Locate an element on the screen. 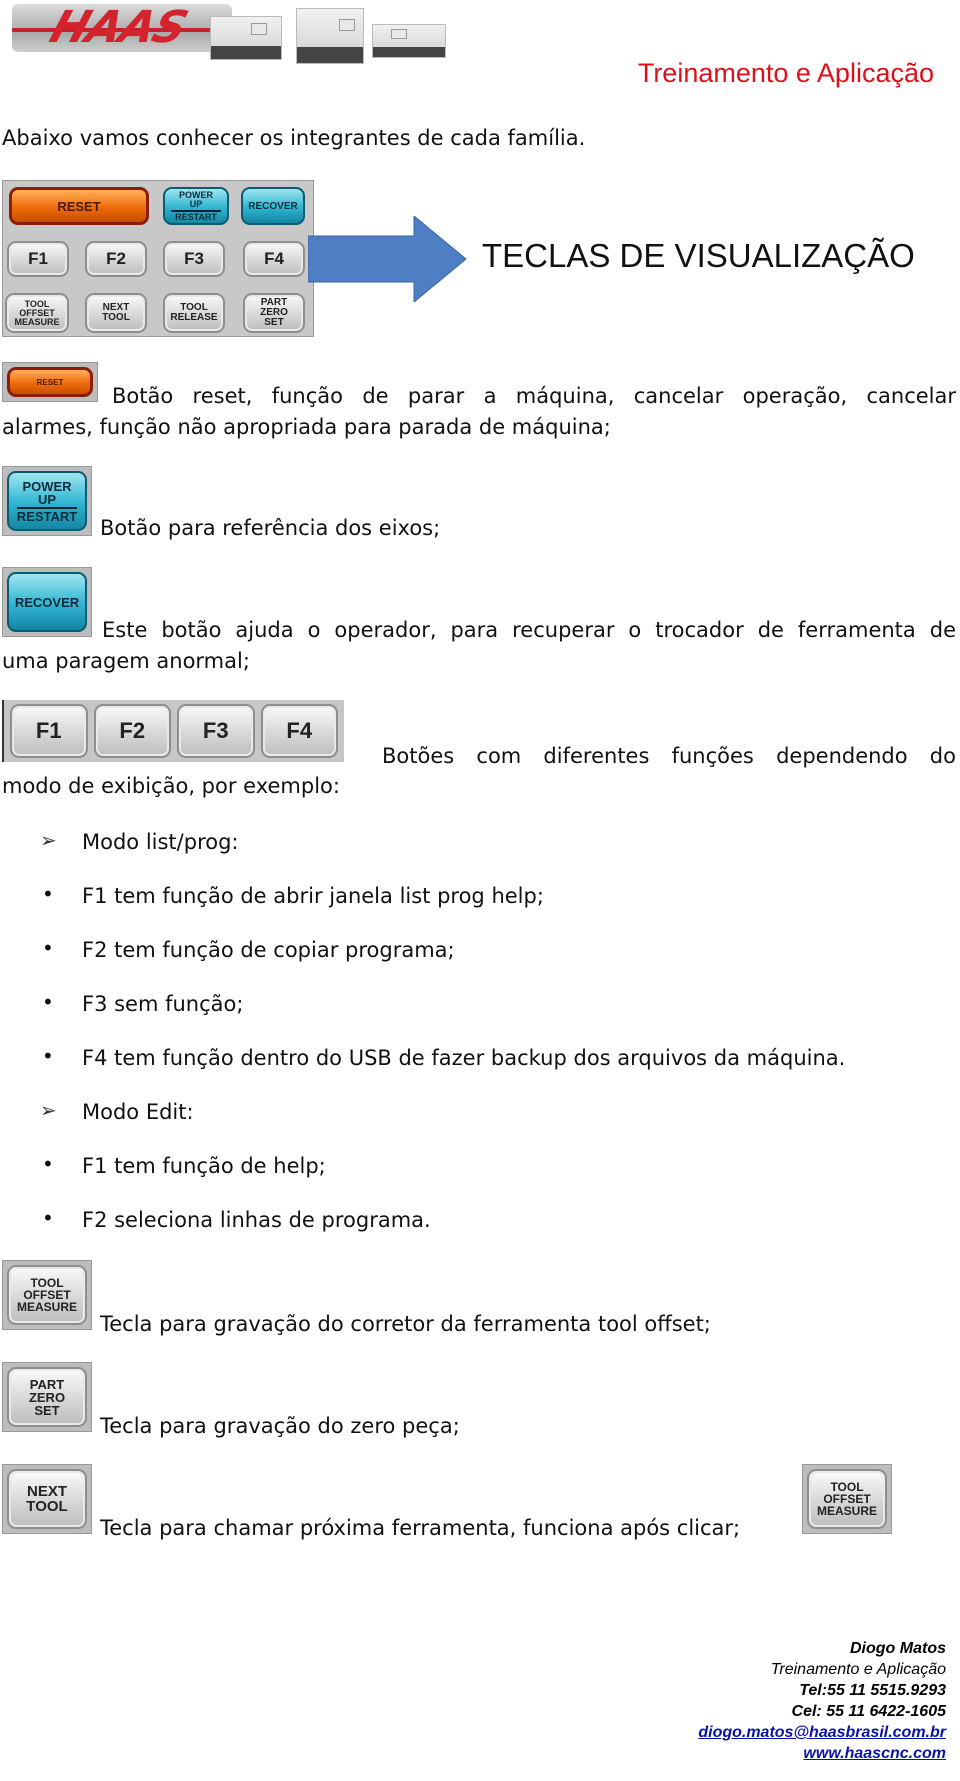 This screenshot has width=960, height=1781. power-up-key: POWER UP RESTART is located at coordinates (196, 206).